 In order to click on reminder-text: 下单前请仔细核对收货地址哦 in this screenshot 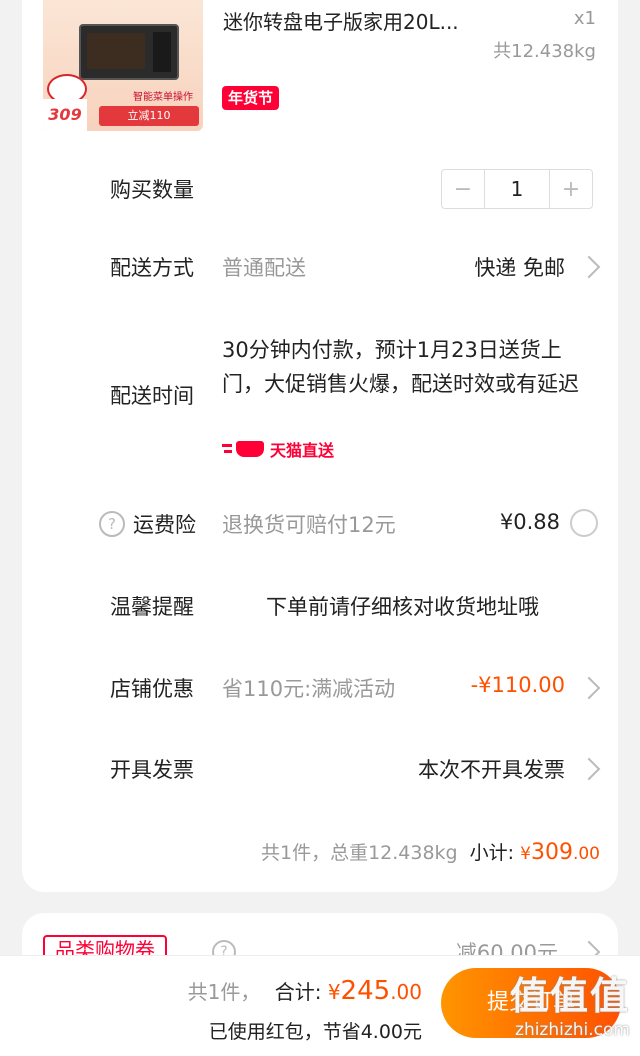, I will do `click(402, 607)`.